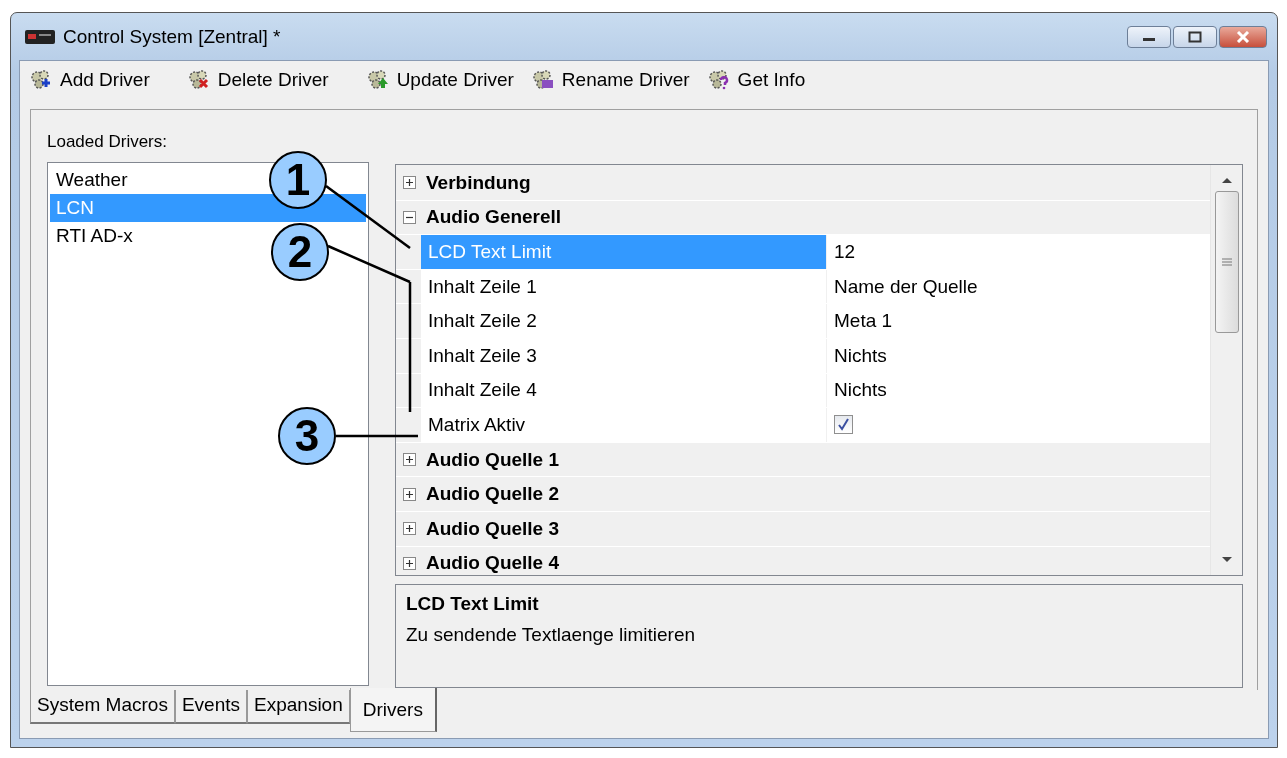 This screenshot has height=758, width=1287. Describe the element at coordinates (1018, 252) in the screenshot. I see `property-value: 12` at that location.